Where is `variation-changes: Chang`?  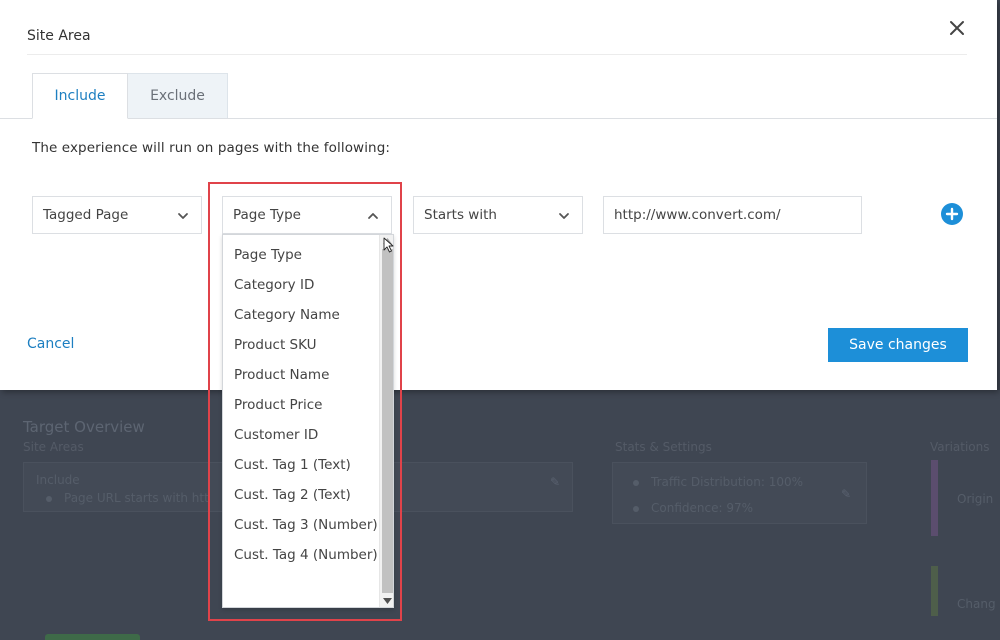
variation-changes: Chang is located at coordinates (976, 604).